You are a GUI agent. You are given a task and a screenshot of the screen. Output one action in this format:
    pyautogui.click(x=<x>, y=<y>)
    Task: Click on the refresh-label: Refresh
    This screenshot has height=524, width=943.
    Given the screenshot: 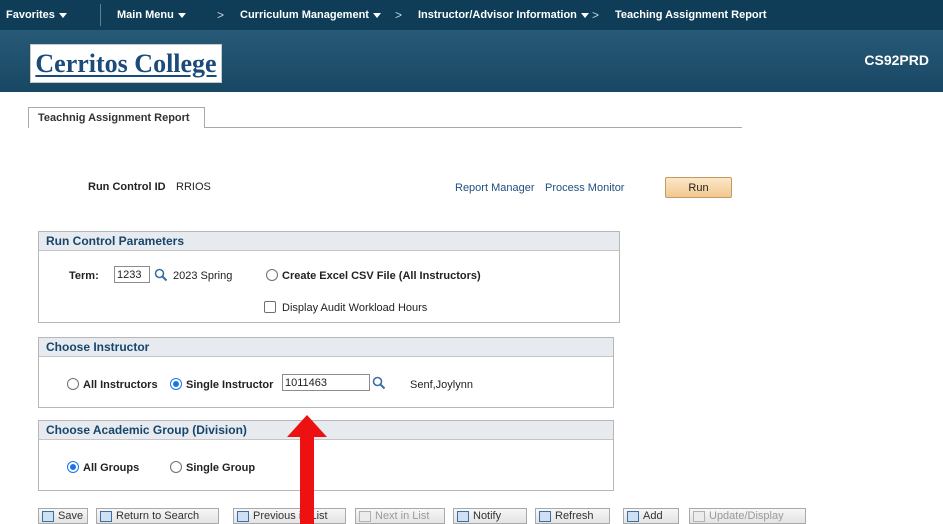 What is the action you would take?
    pyautogui.click(x=574, y=516)
    